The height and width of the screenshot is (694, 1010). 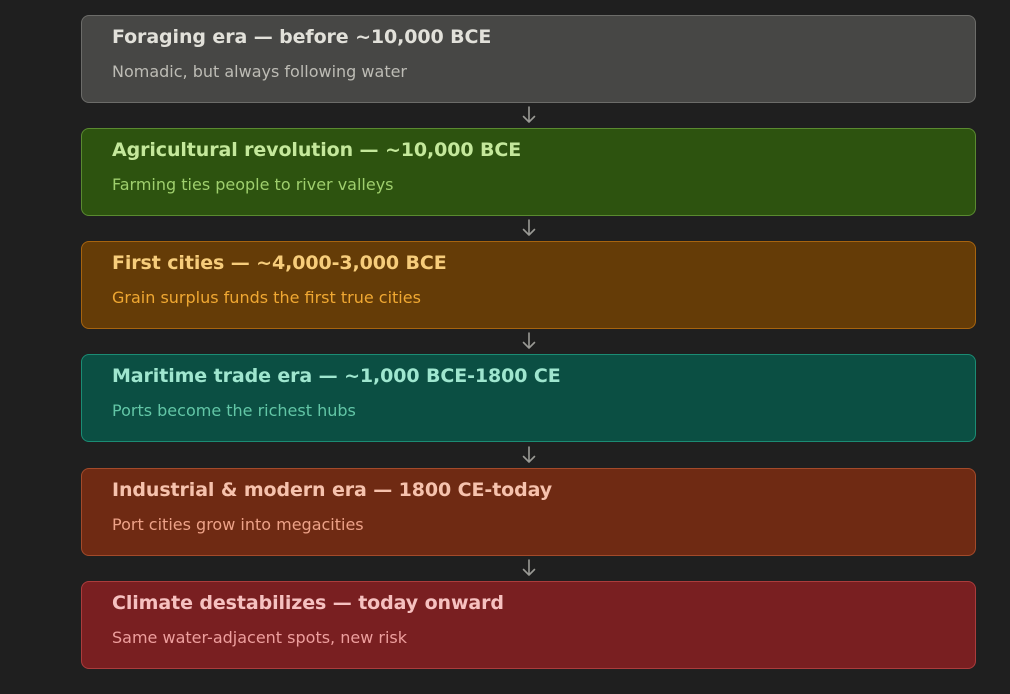 I want to click on era-title: Climate destabilizes — today onward, so click(x=308, y=603).